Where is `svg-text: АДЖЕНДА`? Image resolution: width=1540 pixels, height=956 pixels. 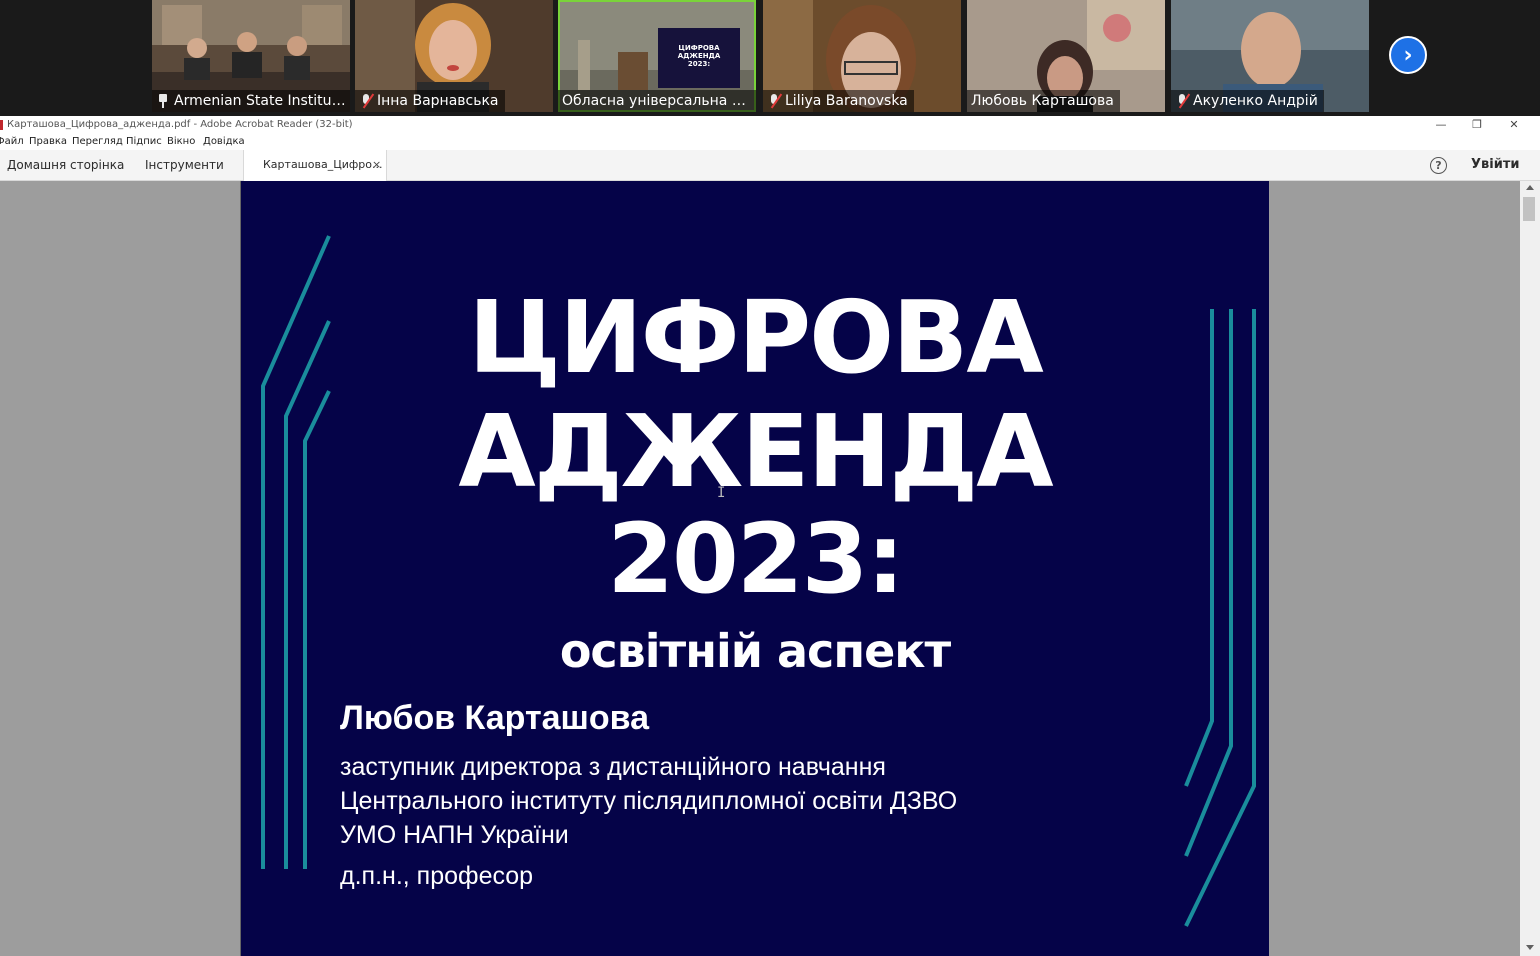 svg-text: АДЖЕНДА is located at coordinates (699, 56).